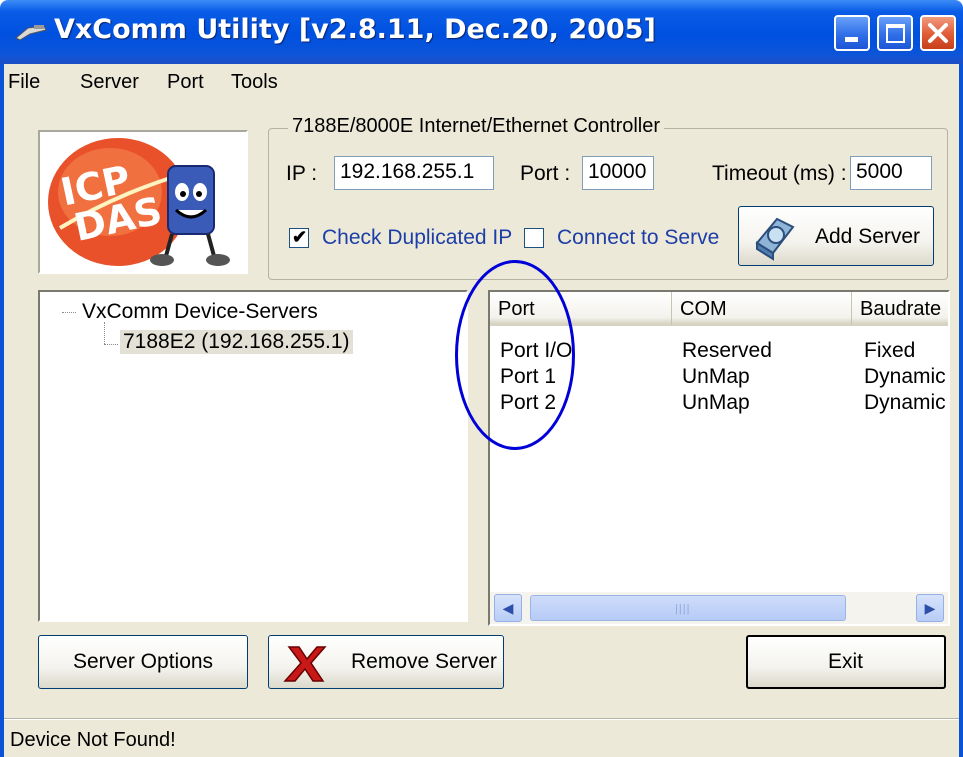 Image resolution: width=963 pixels, height=757 pixels. I want to click on server-options-label: Server Options, so click(143, 661).